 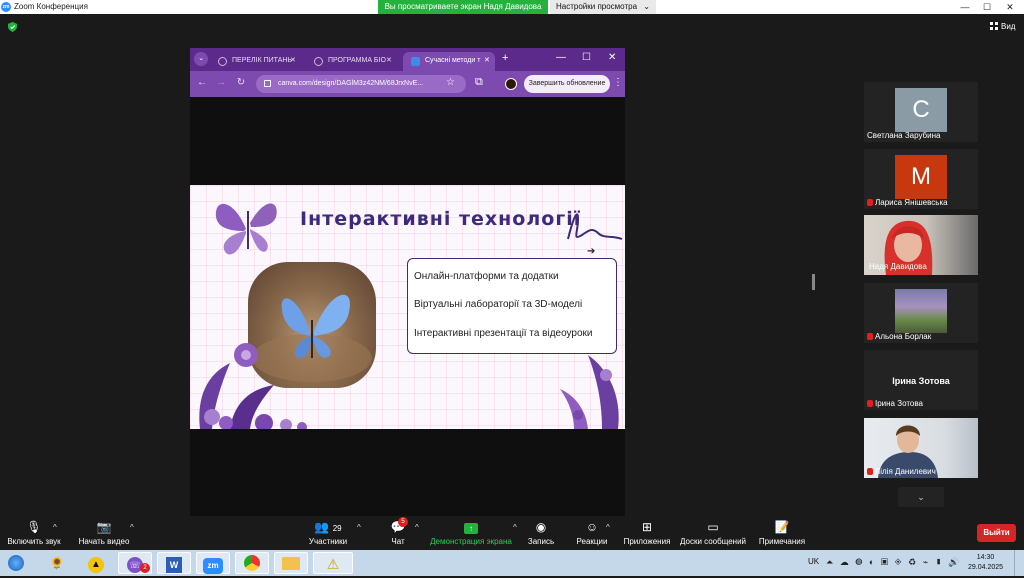 What do you see at coordinates (213, 563) in the screenshot?
I see `zoom-app-icon: zm` at bounding box center [213, 563].